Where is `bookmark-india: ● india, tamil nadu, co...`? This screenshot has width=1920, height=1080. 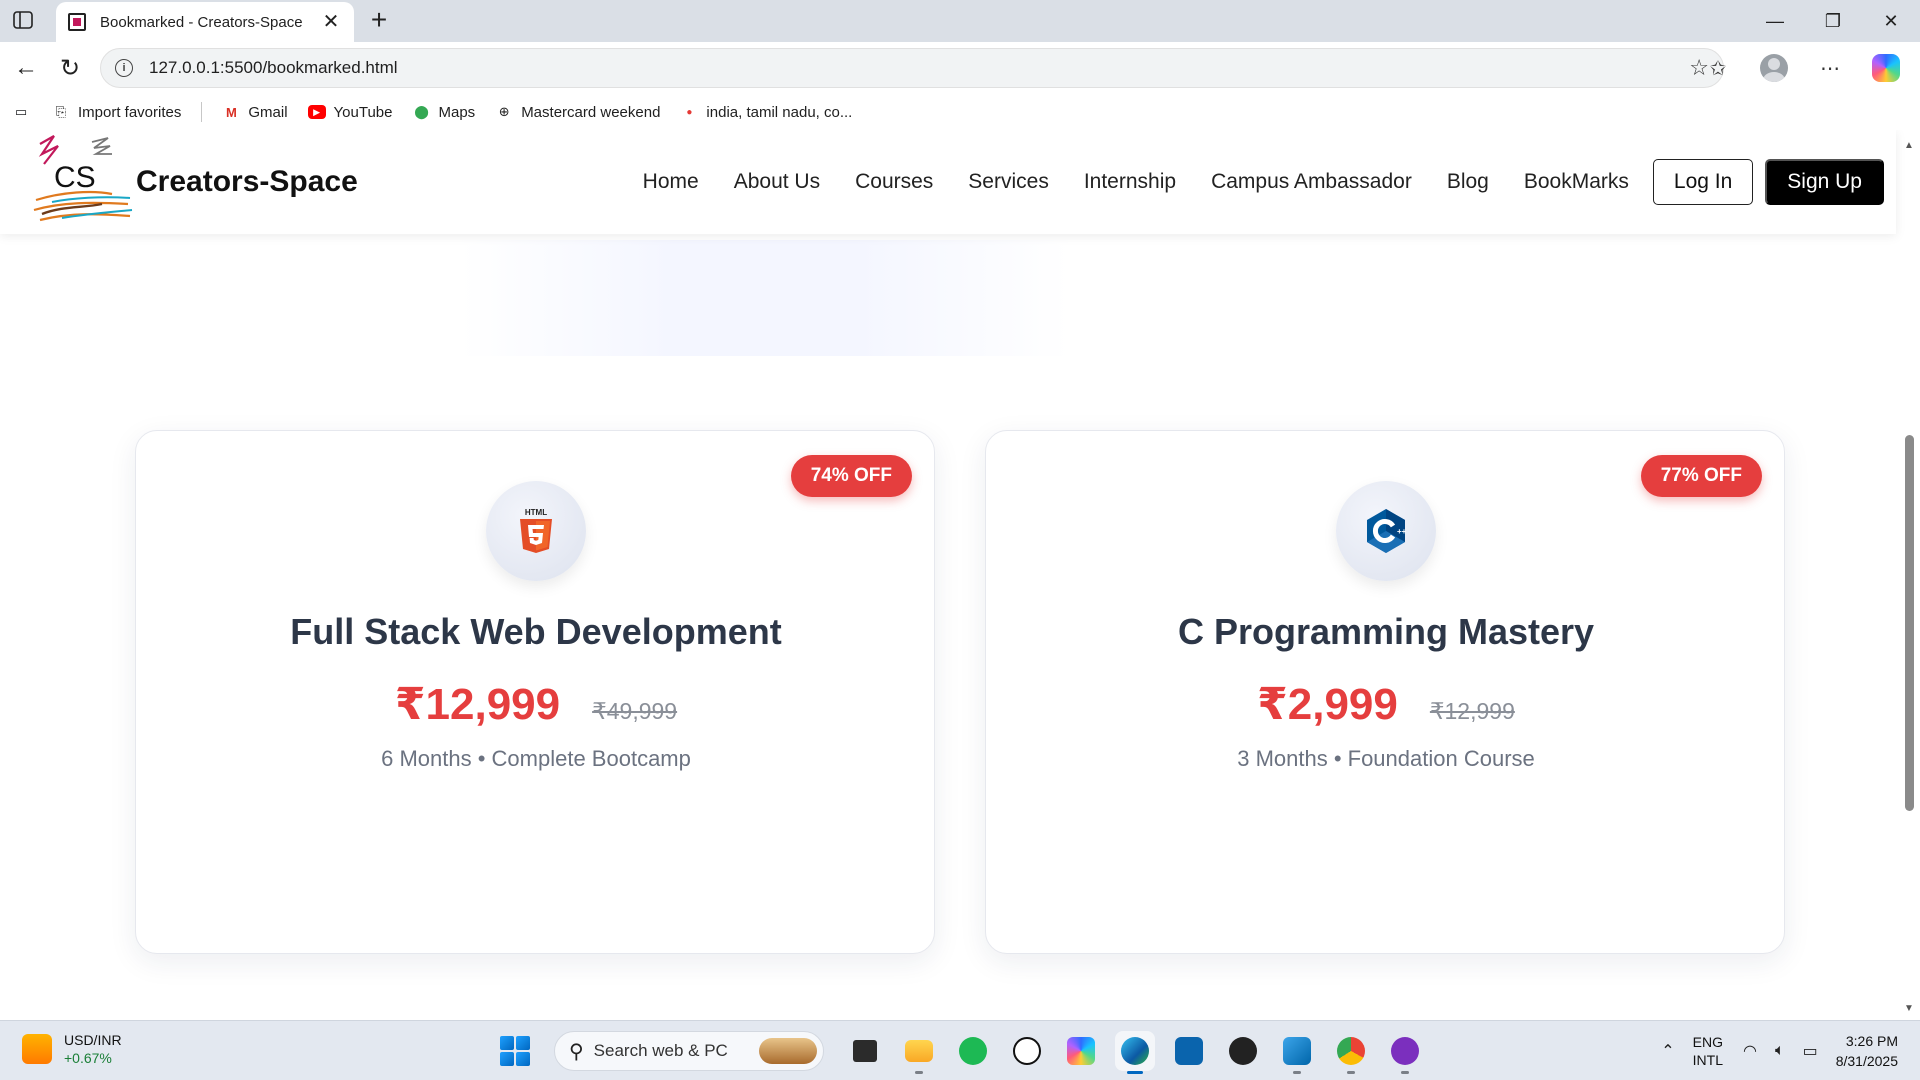 bookmark-india: ● india, tamil nadu, co... is located at coordinates (766, 112).